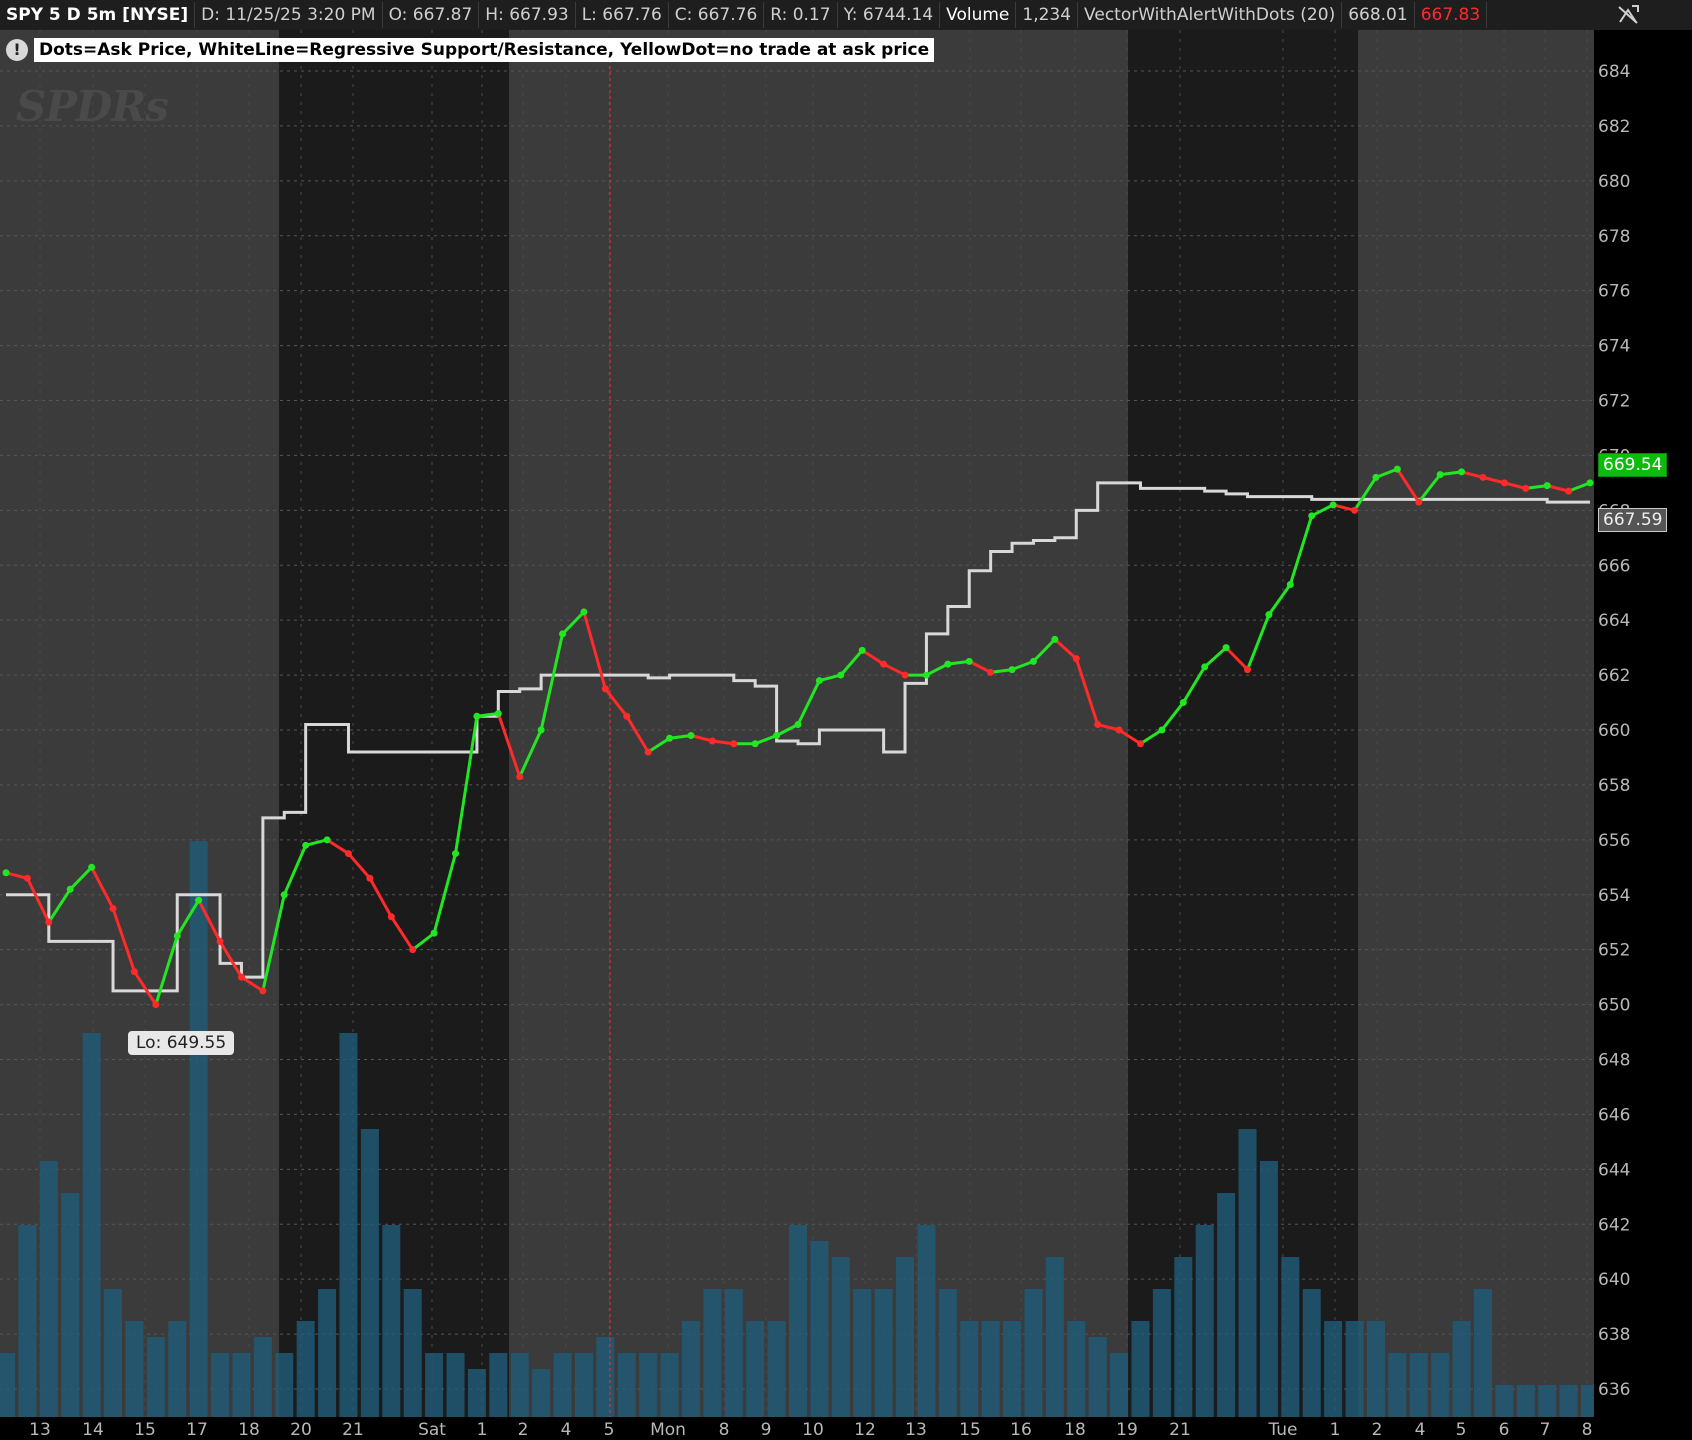 The height and width of the screenshot is (1440, 1692). What do you see at coordinates (1210, 15) in the screenshot?
I see `study-name: VectorWithAlertWithDots (20)` at bounding box center [1210, 15].